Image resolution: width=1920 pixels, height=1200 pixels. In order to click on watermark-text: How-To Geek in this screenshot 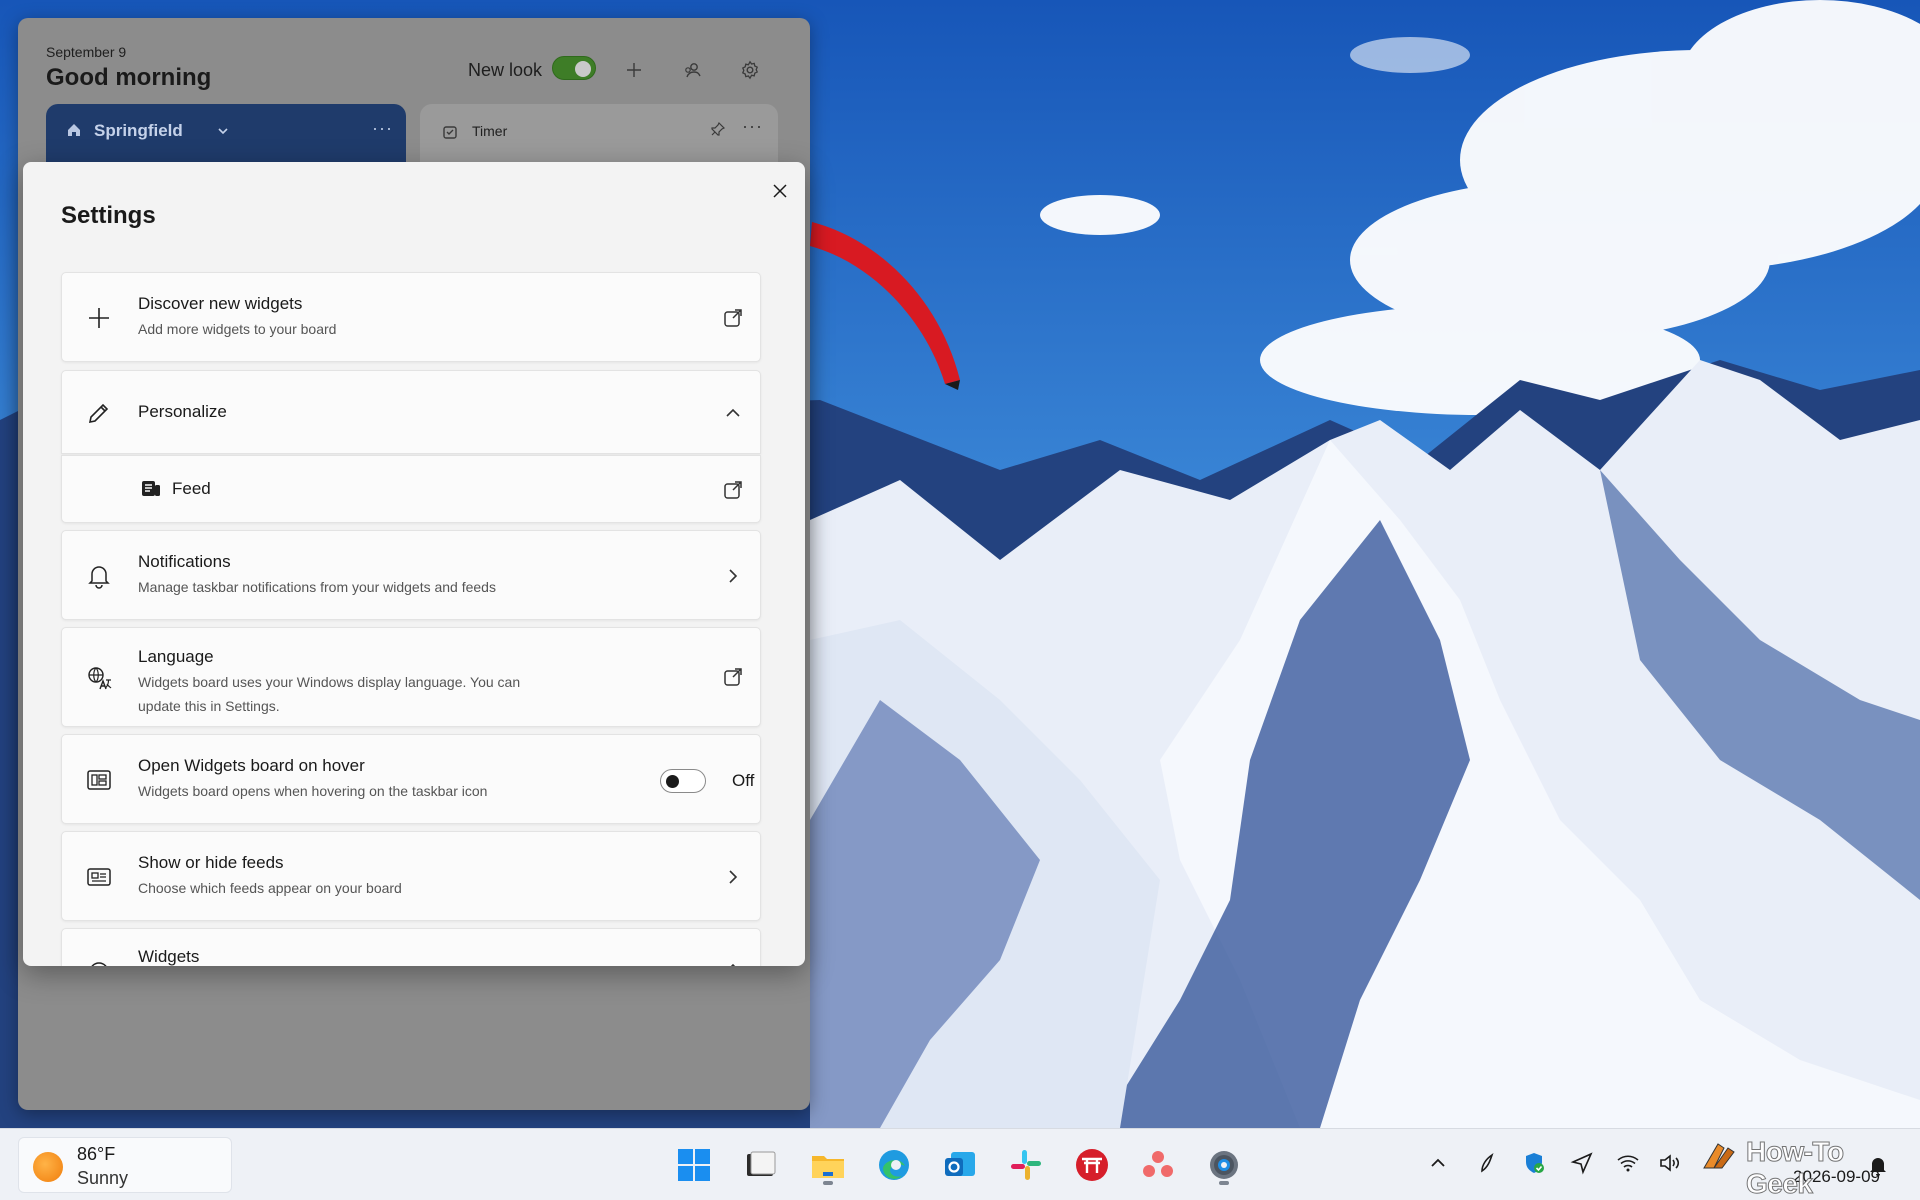, I will do `click(1795, 1168)`.